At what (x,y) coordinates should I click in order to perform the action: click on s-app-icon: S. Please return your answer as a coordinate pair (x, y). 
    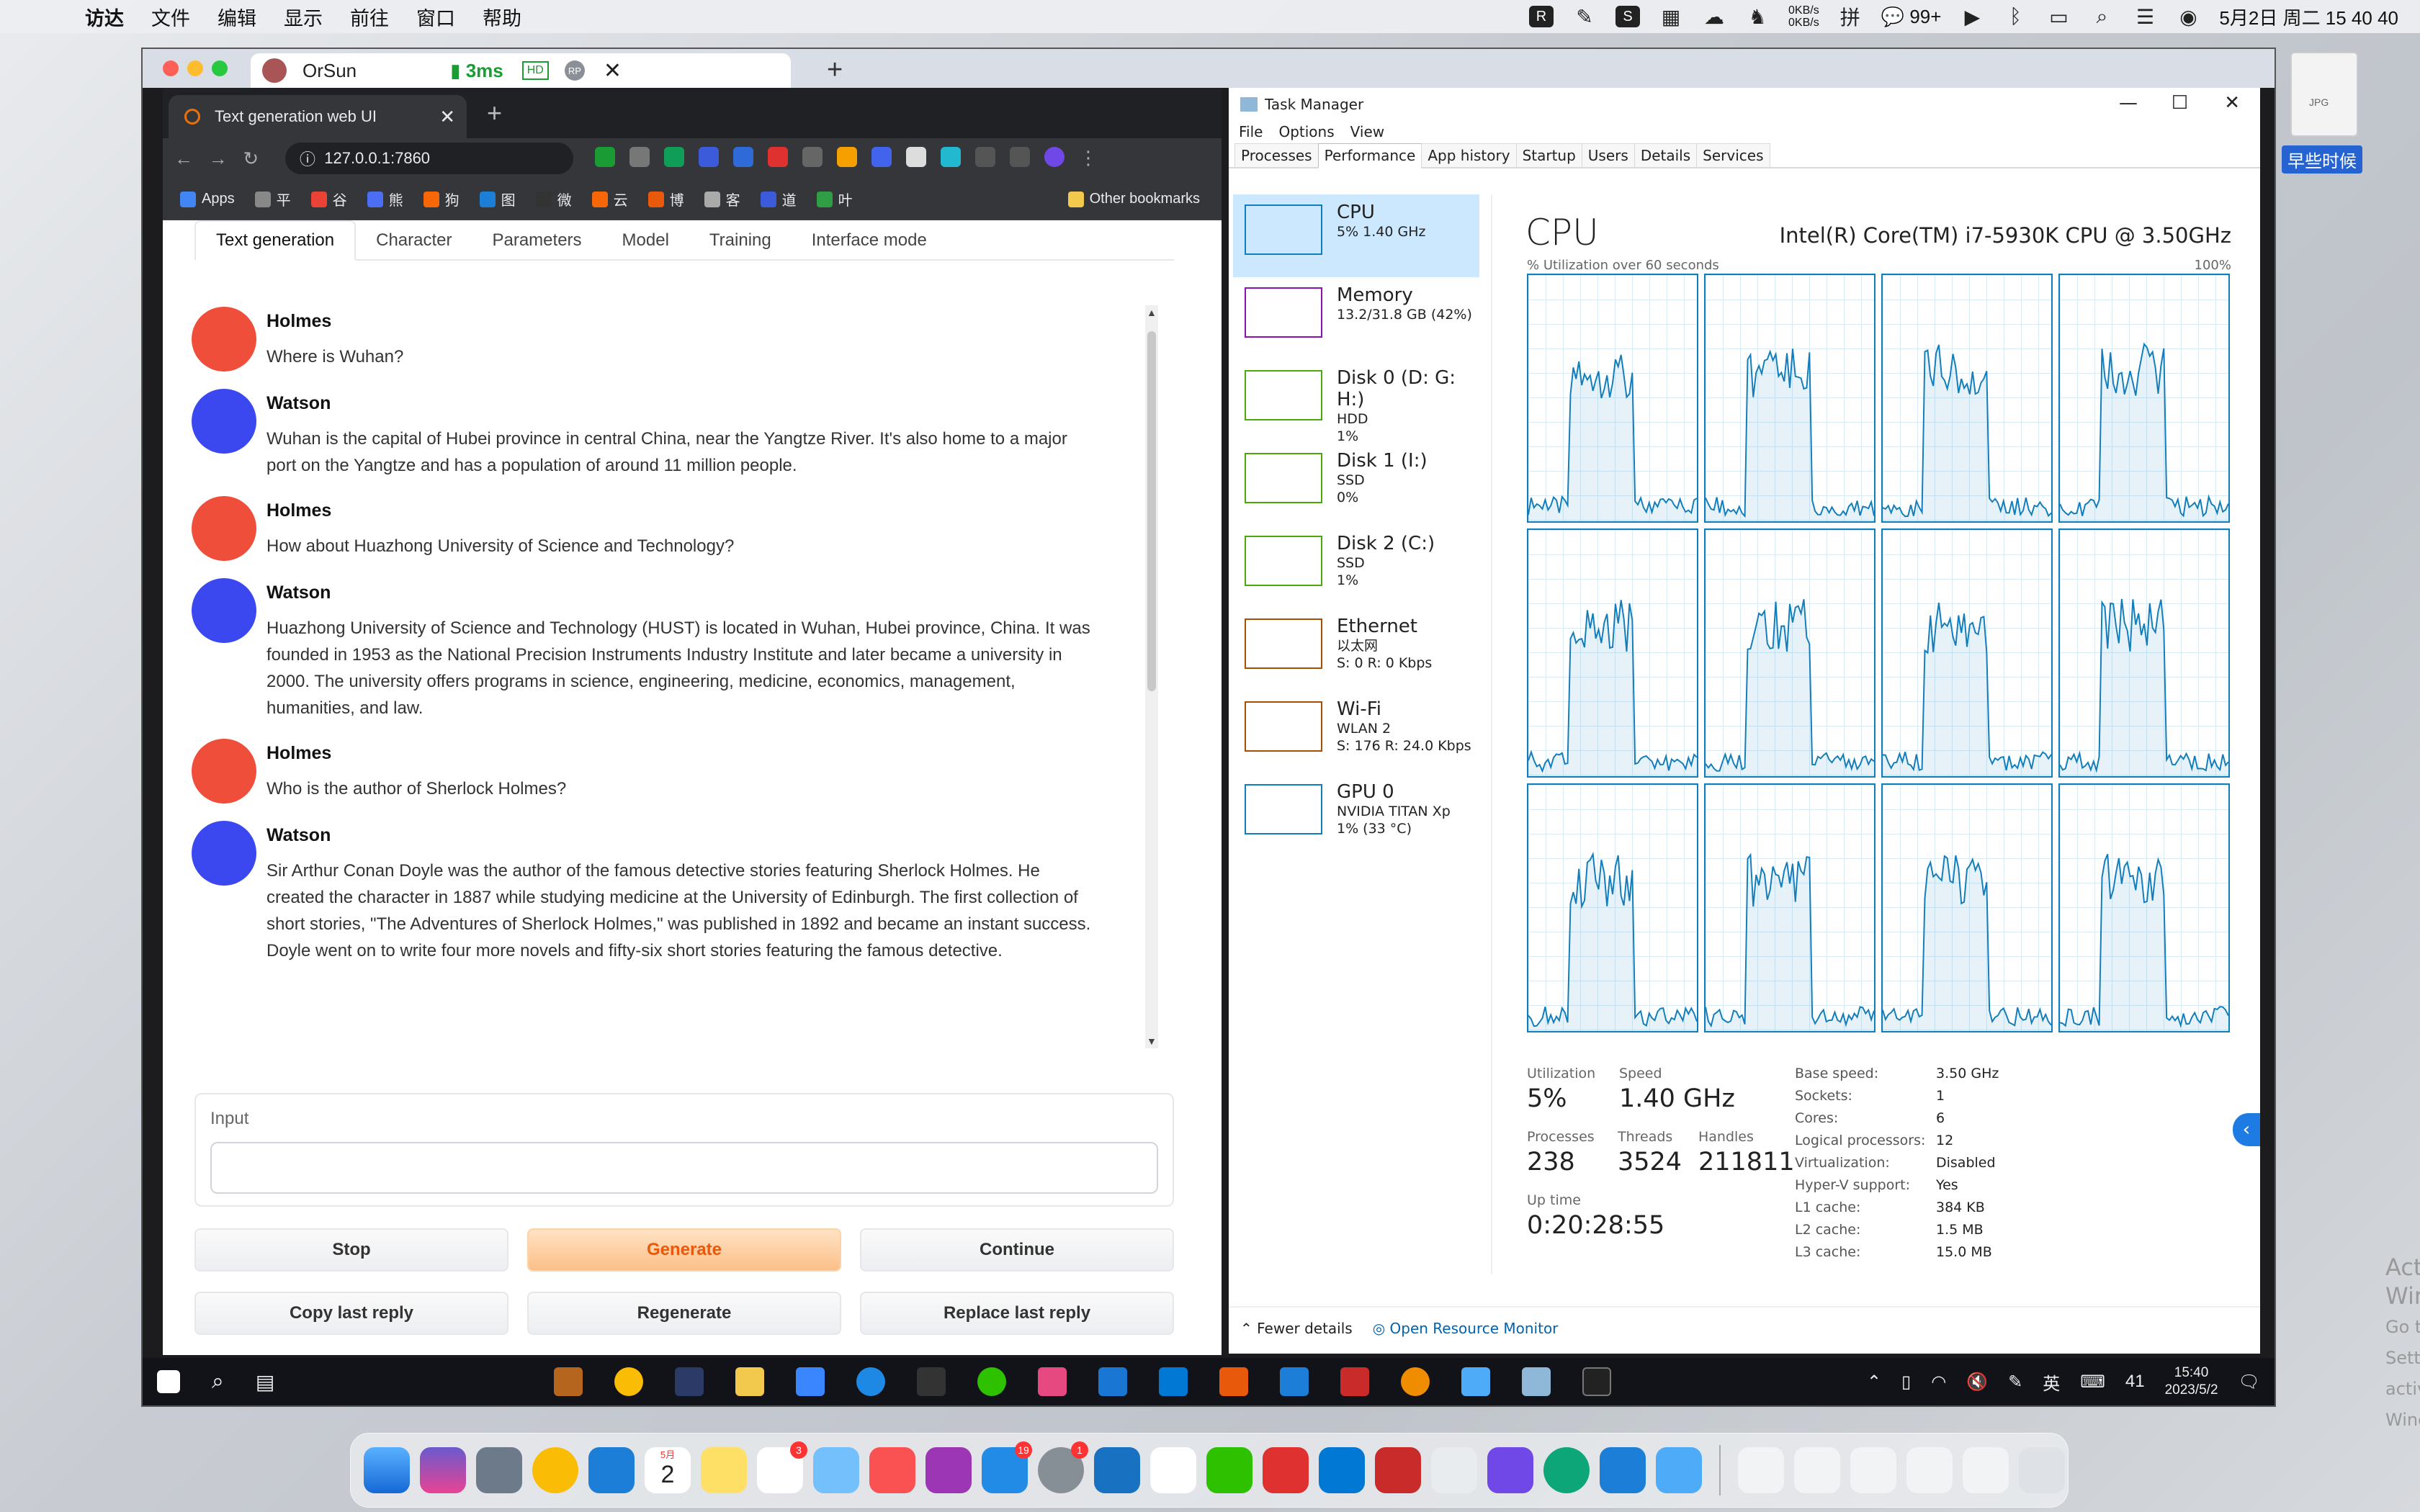
    Looking at the image, I should click on (1628, 16).